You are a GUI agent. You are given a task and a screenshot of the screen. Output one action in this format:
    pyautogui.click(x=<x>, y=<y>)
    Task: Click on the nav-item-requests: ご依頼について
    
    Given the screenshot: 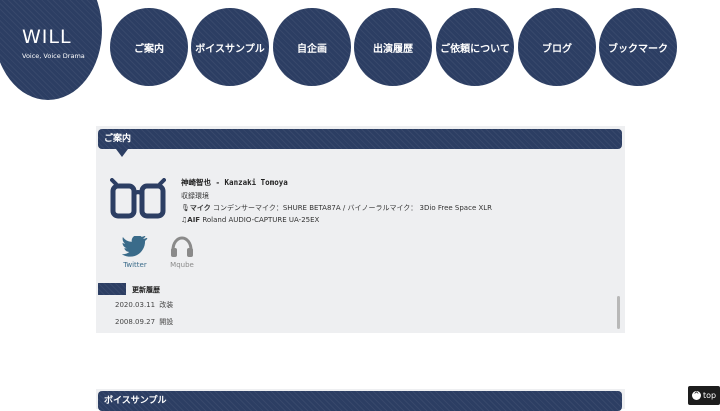 What is the action you would take?
    pyautogui.click(x=475, y=47)
    